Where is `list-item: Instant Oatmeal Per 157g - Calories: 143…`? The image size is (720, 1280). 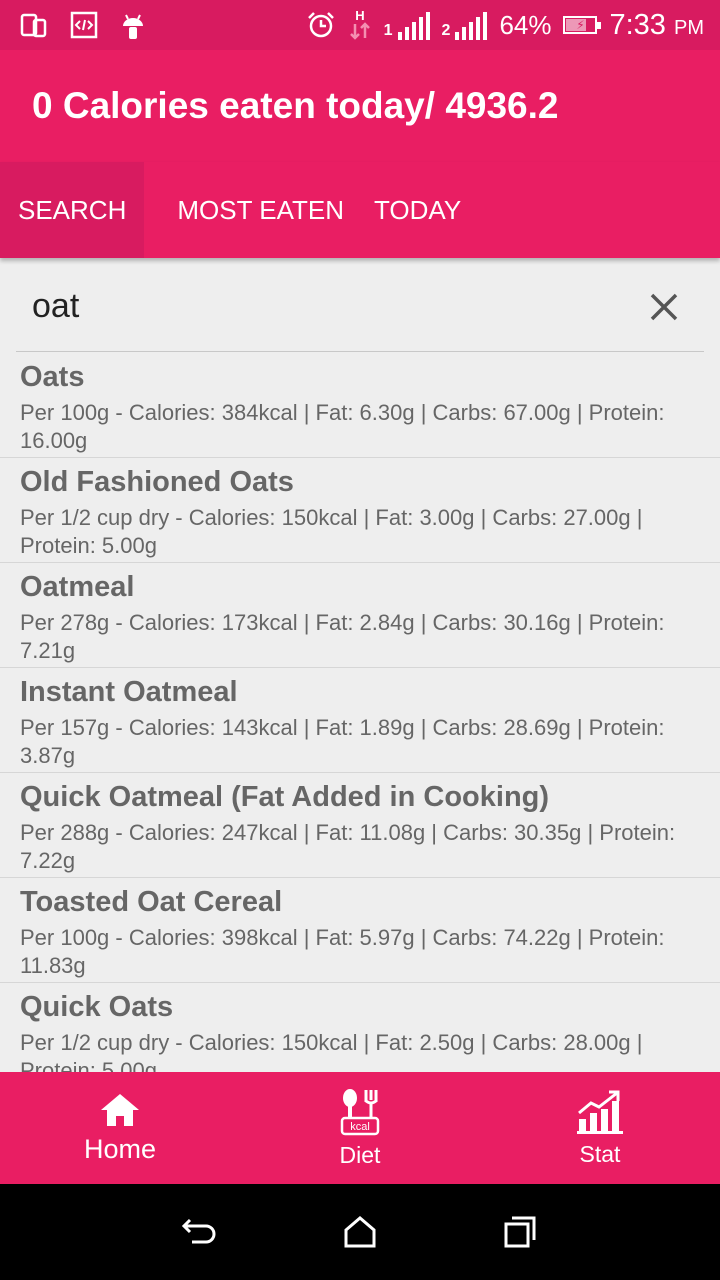
list-item: Instant Oatmeal Per 157g - Calories: 143… is located at coordinates (360, 720).